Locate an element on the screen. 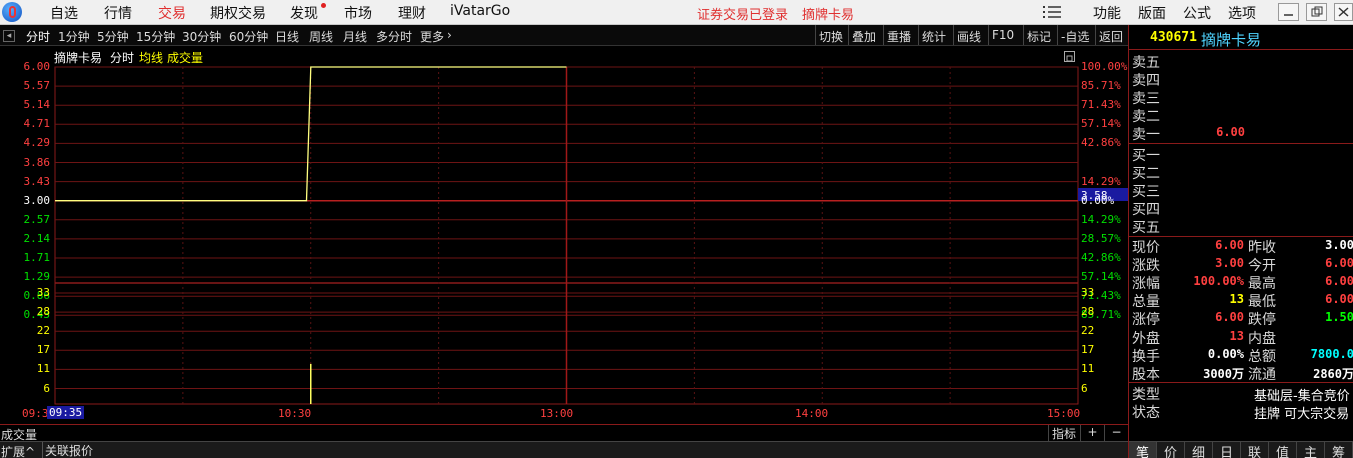 The image size is (1353, 458). tool-switch: 切换 is located at coordinates (830, 35).